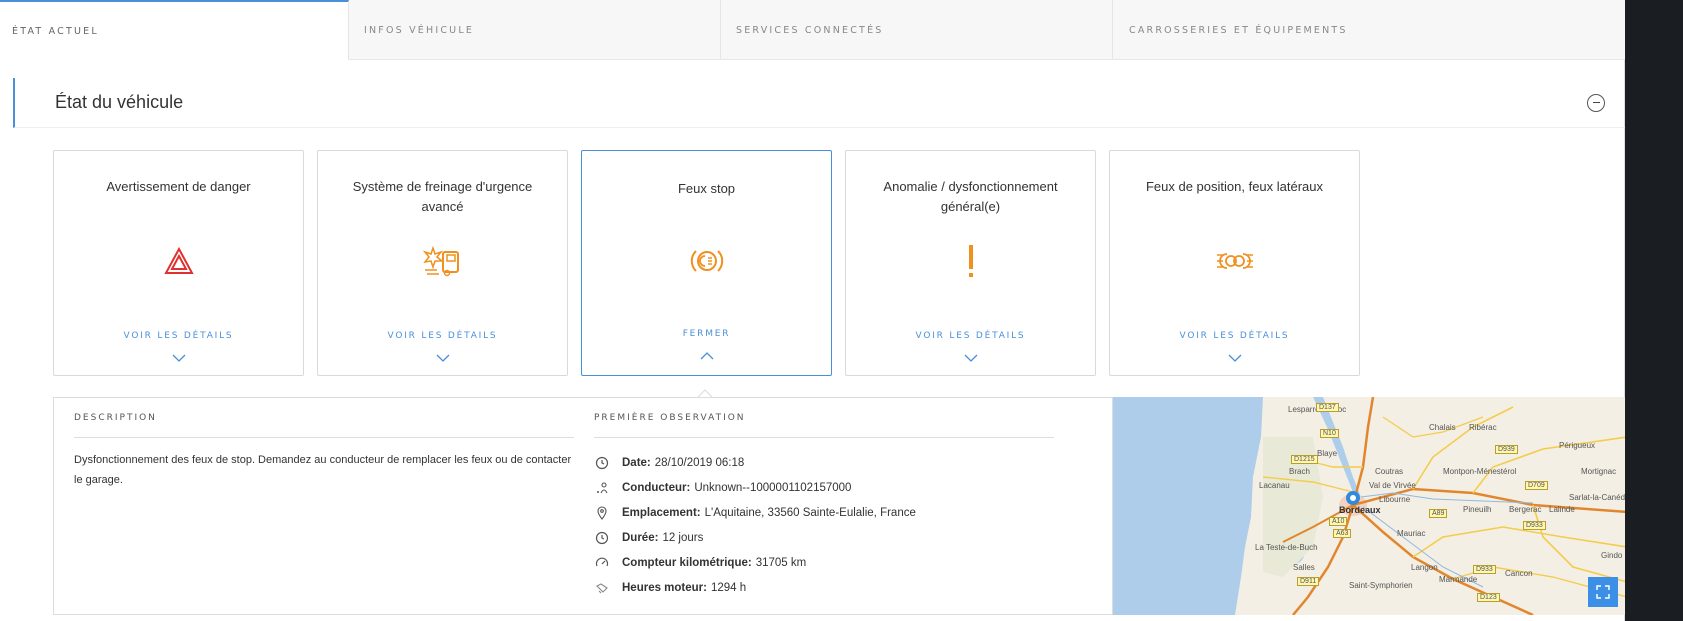  Describe the element at coordinates (324, 418) in the screenshot. I see `description-heading: DESCRIPTION` at that location.